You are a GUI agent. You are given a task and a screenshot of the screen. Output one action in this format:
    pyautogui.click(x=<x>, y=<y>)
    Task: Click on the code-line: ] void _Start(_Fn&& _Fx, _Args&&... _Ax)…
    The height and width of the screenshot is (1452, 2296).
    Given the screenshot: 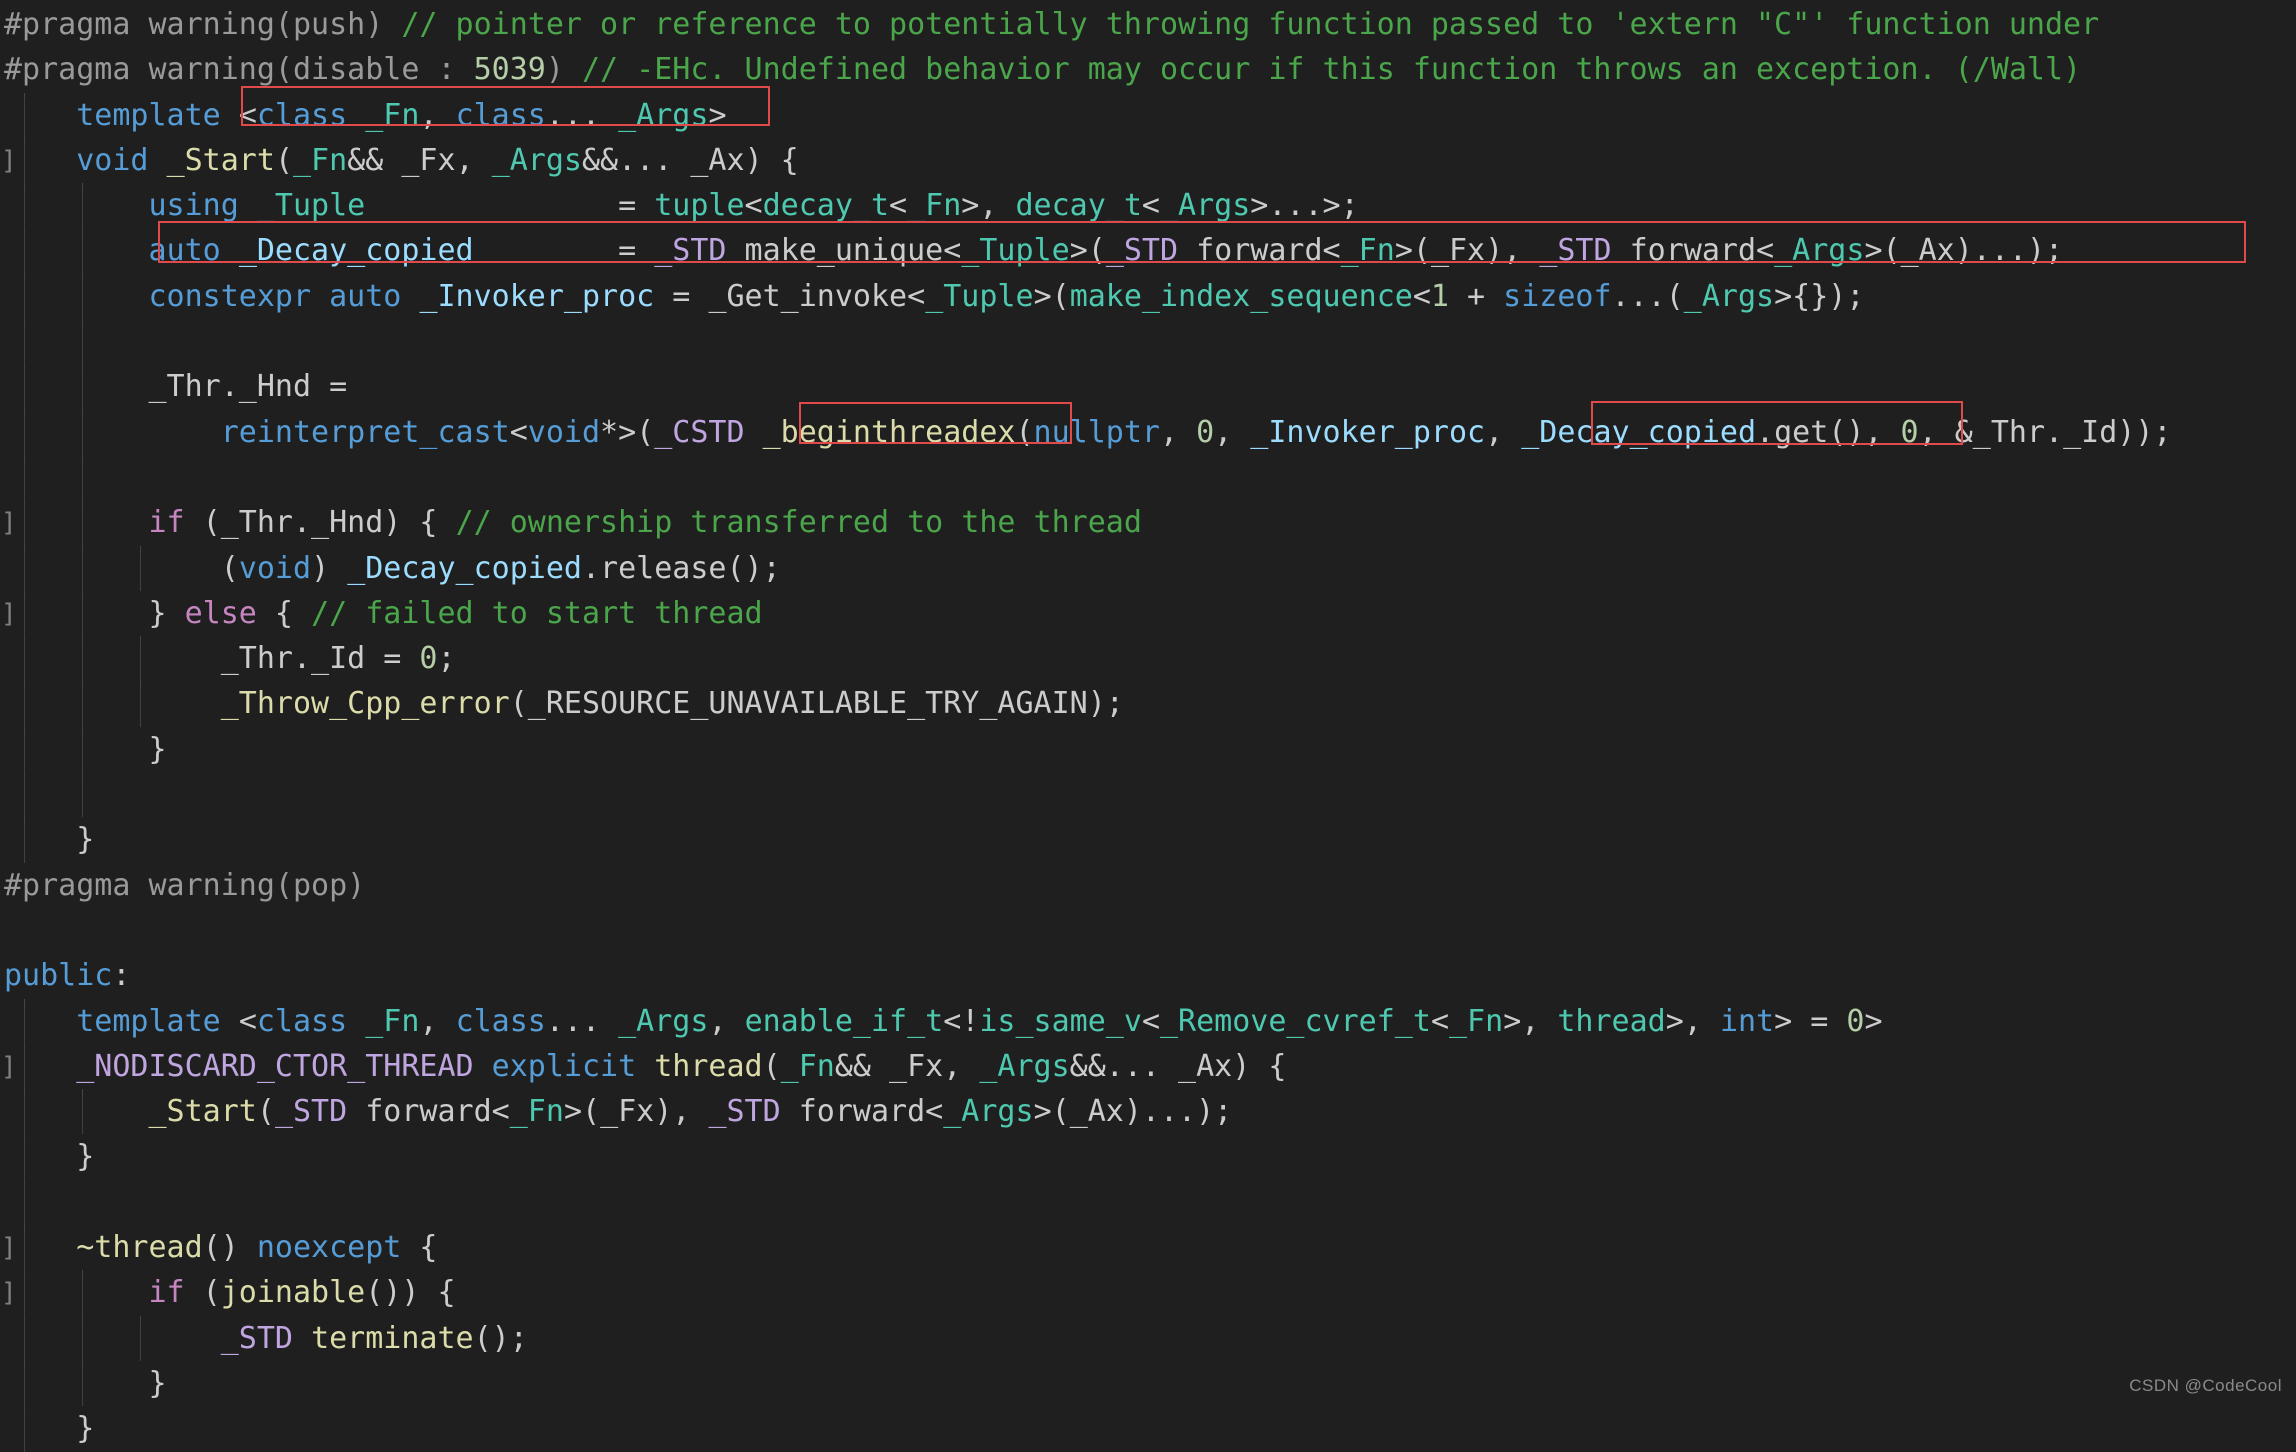 What is the action you would take?
    pyautogui.click(x=1148, y=160)
    